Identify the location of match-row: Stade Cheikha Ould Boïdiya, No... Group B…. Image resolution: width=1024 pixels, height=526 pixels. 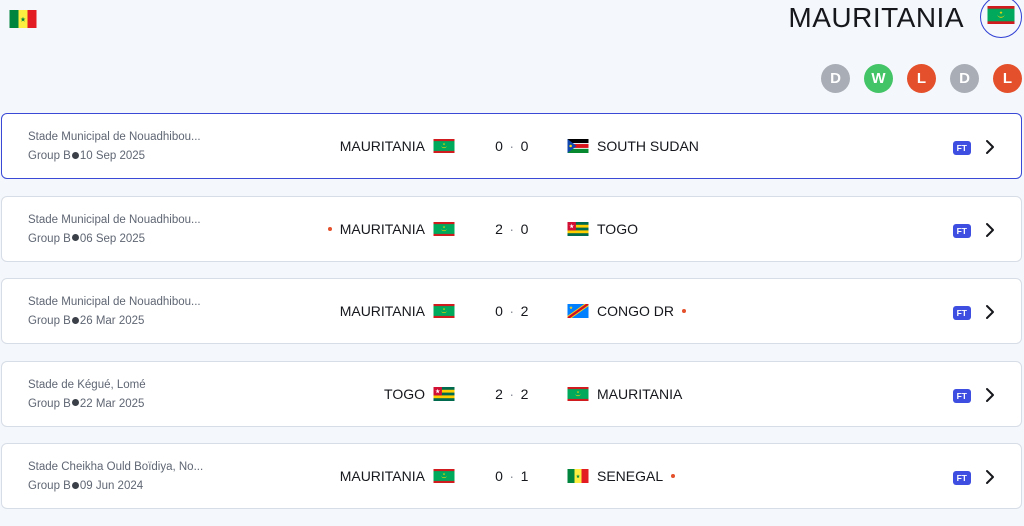
(511, 476).